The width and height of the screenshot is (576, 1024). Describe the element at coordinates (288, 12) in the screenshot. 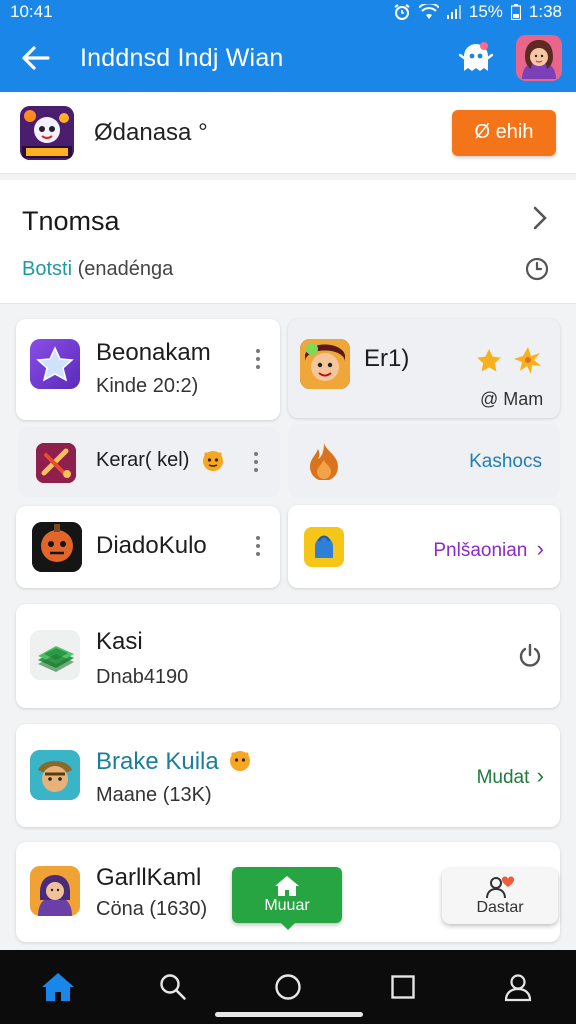

I see `status-bar: 10:41 15% 1:38` at that location.